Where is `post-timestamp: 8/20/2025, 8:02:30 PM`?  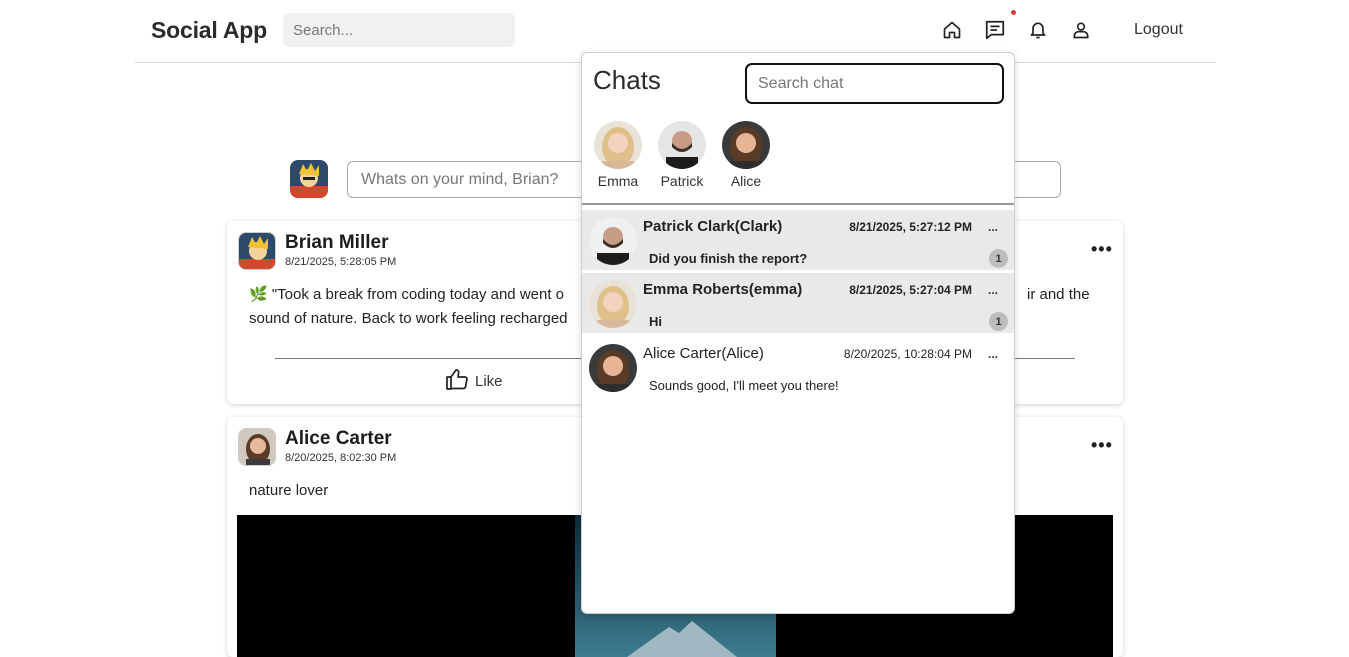 post-timestamp: 8/20/2025, 8:02:30 PM is located at coordinates (341, 458).